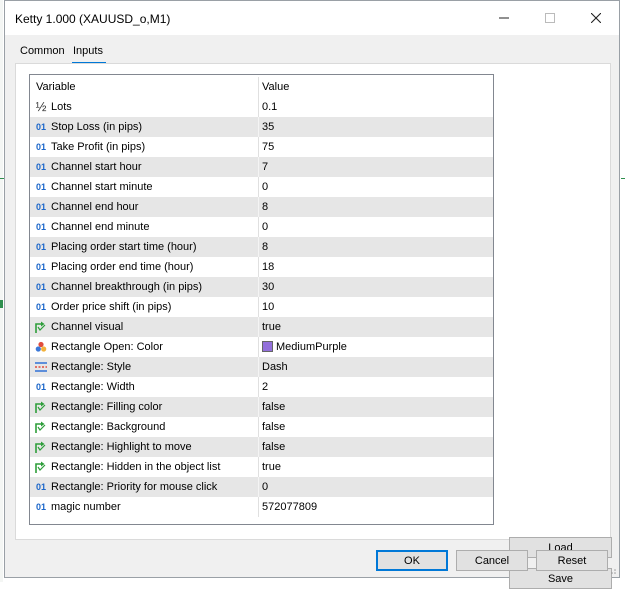  I want to click on value-text: 8, so click(265, 247).